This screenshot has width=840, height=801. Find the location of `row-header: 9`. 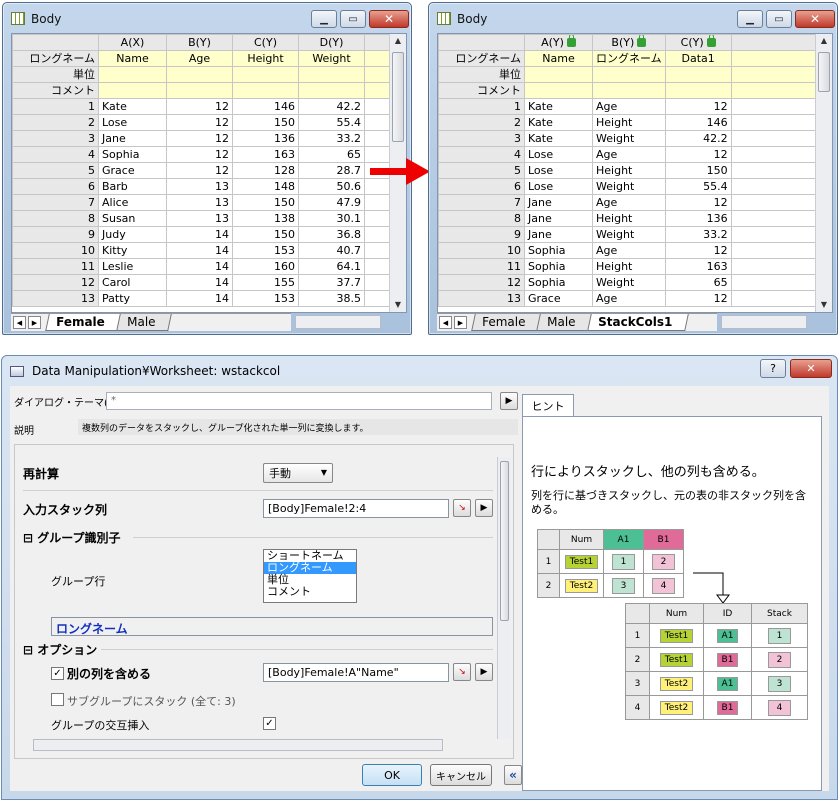

row-header: 9 is located at coordinates (481, 234).